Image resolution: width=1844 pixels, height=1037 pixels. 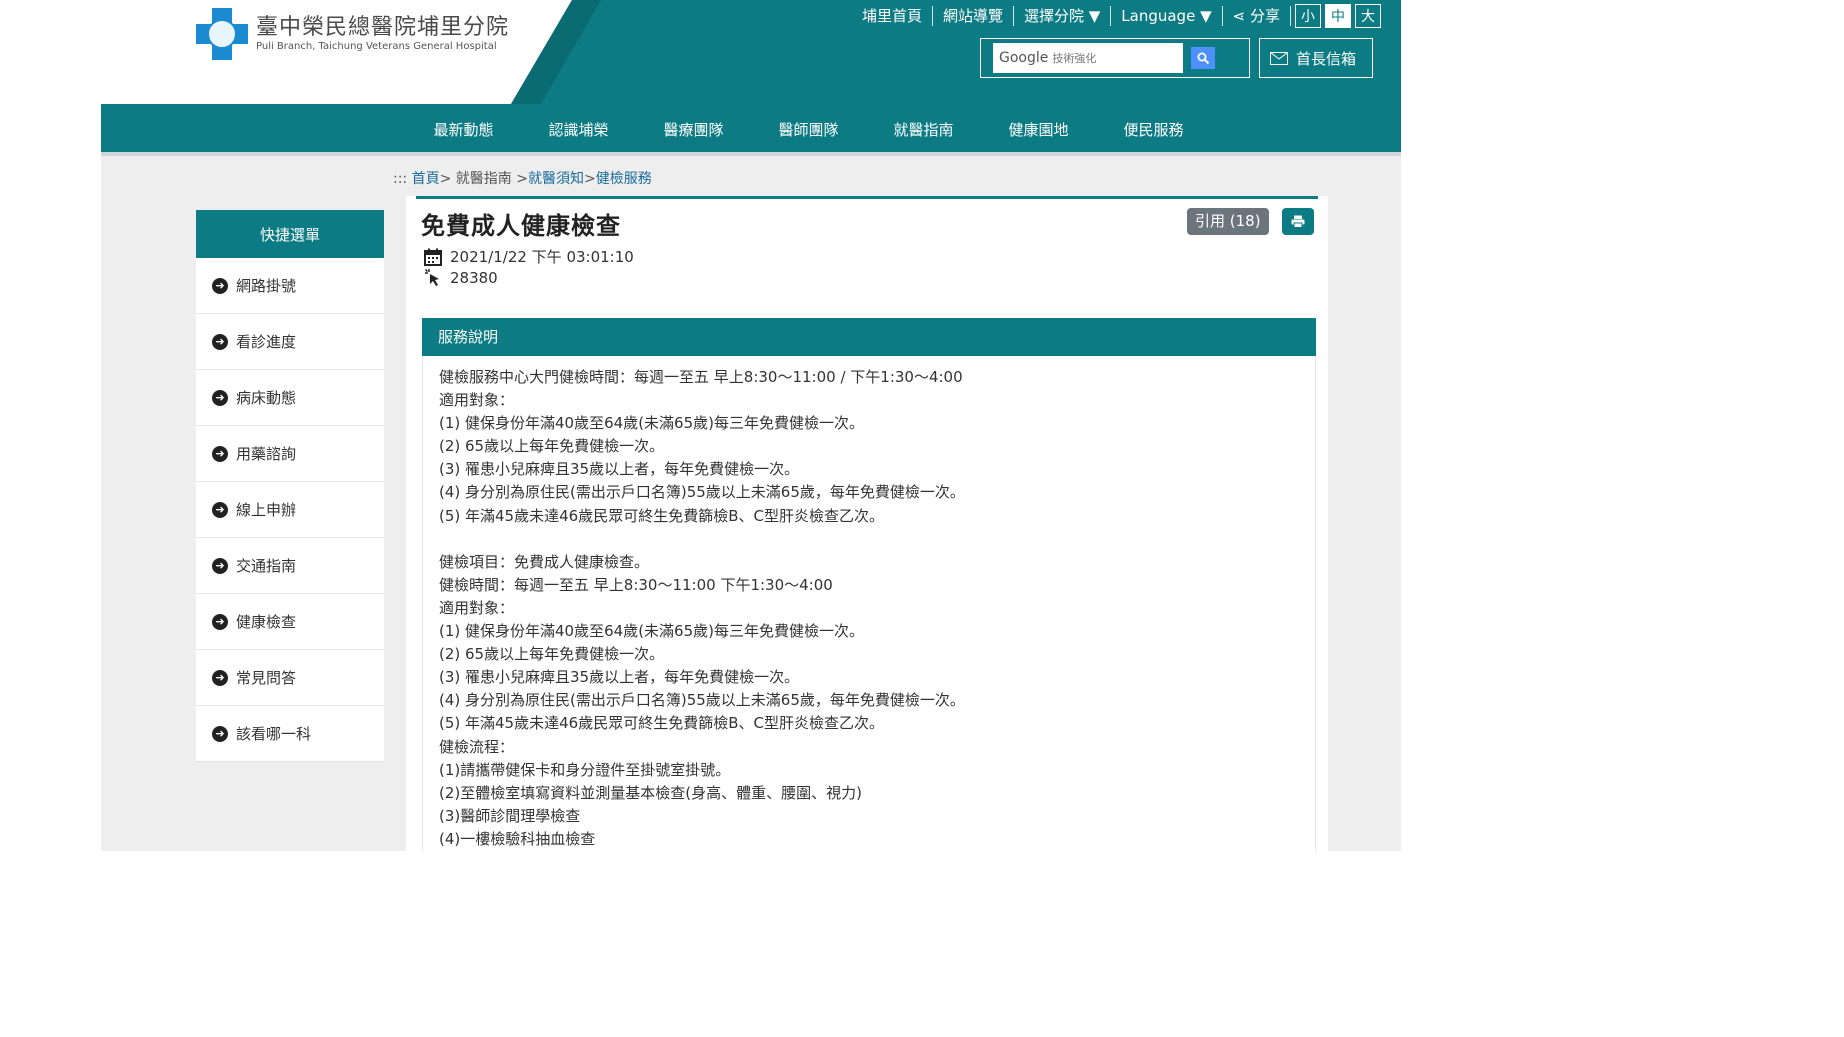 What do you see at coordinates (522, 178) in the screenshot?
I see `breadcrumb: ::: 首頁> 就醫指南 >就醫須知>健檢服務` at bounding box center [522, 178].